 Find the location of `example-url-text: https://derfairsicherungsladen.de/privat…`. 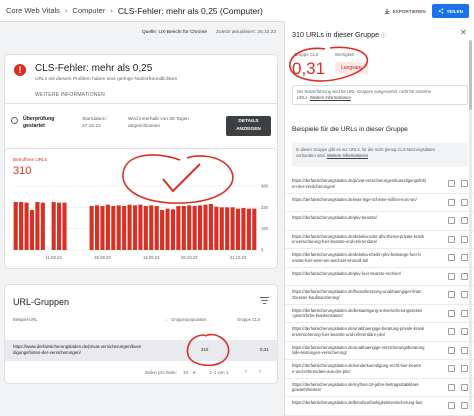

example-url-text: https://derfairsicherungsladen.de/privat… is located at coordinates (367, 183).